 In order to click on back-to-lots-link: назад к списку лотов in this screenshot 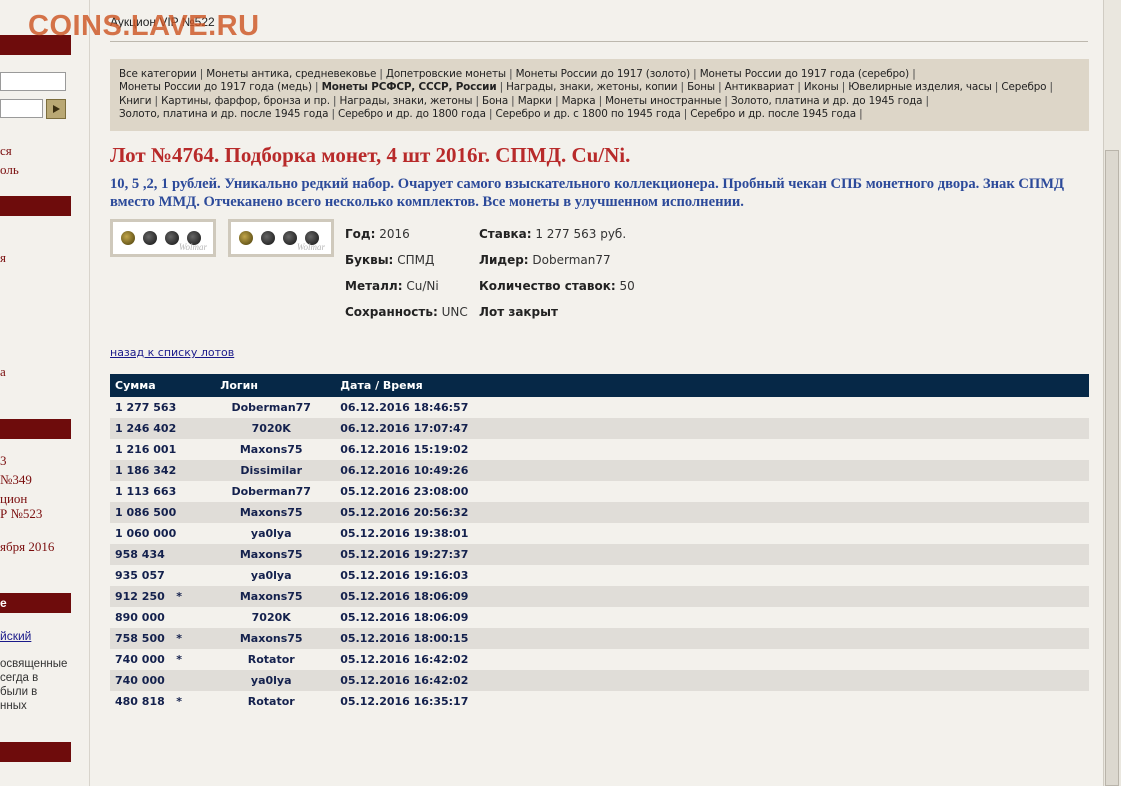, I will do `click(172, 352)`.